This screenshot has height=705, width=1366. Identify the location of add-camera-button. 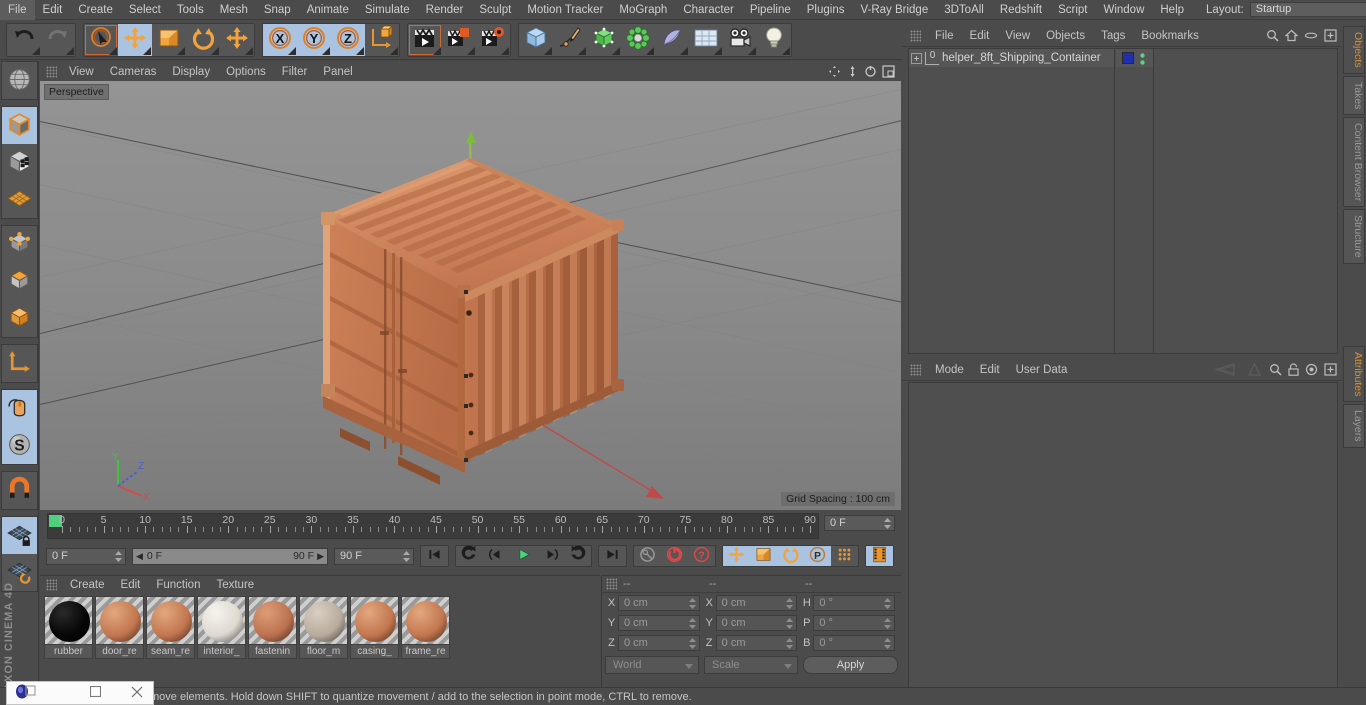
(740, 40).